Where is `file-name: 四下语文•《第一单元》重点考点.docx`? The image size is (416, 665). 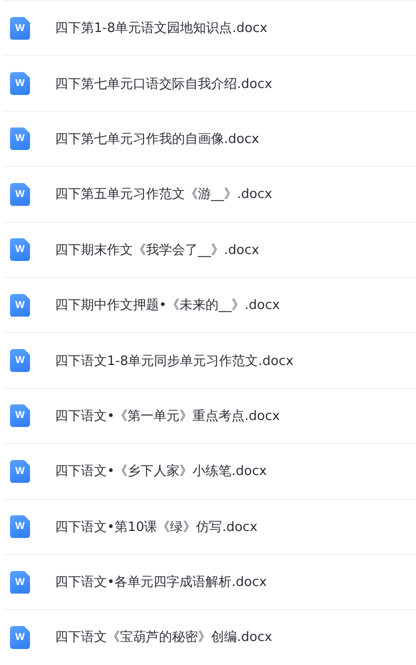
file-name: 四下语文•《第一单元》重点考点.docx is located at coordinates (167, 415).